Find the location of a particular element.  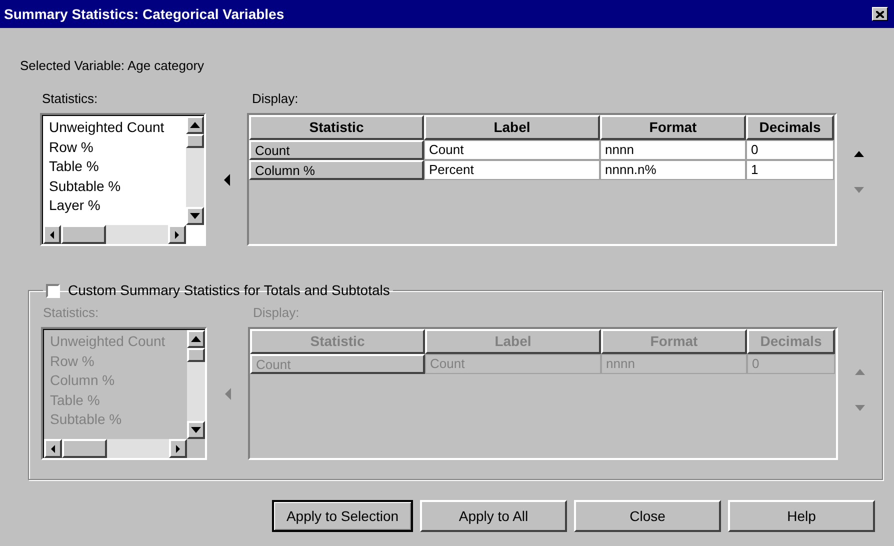

table-cell: Percent is located at coordinates (512, 170).